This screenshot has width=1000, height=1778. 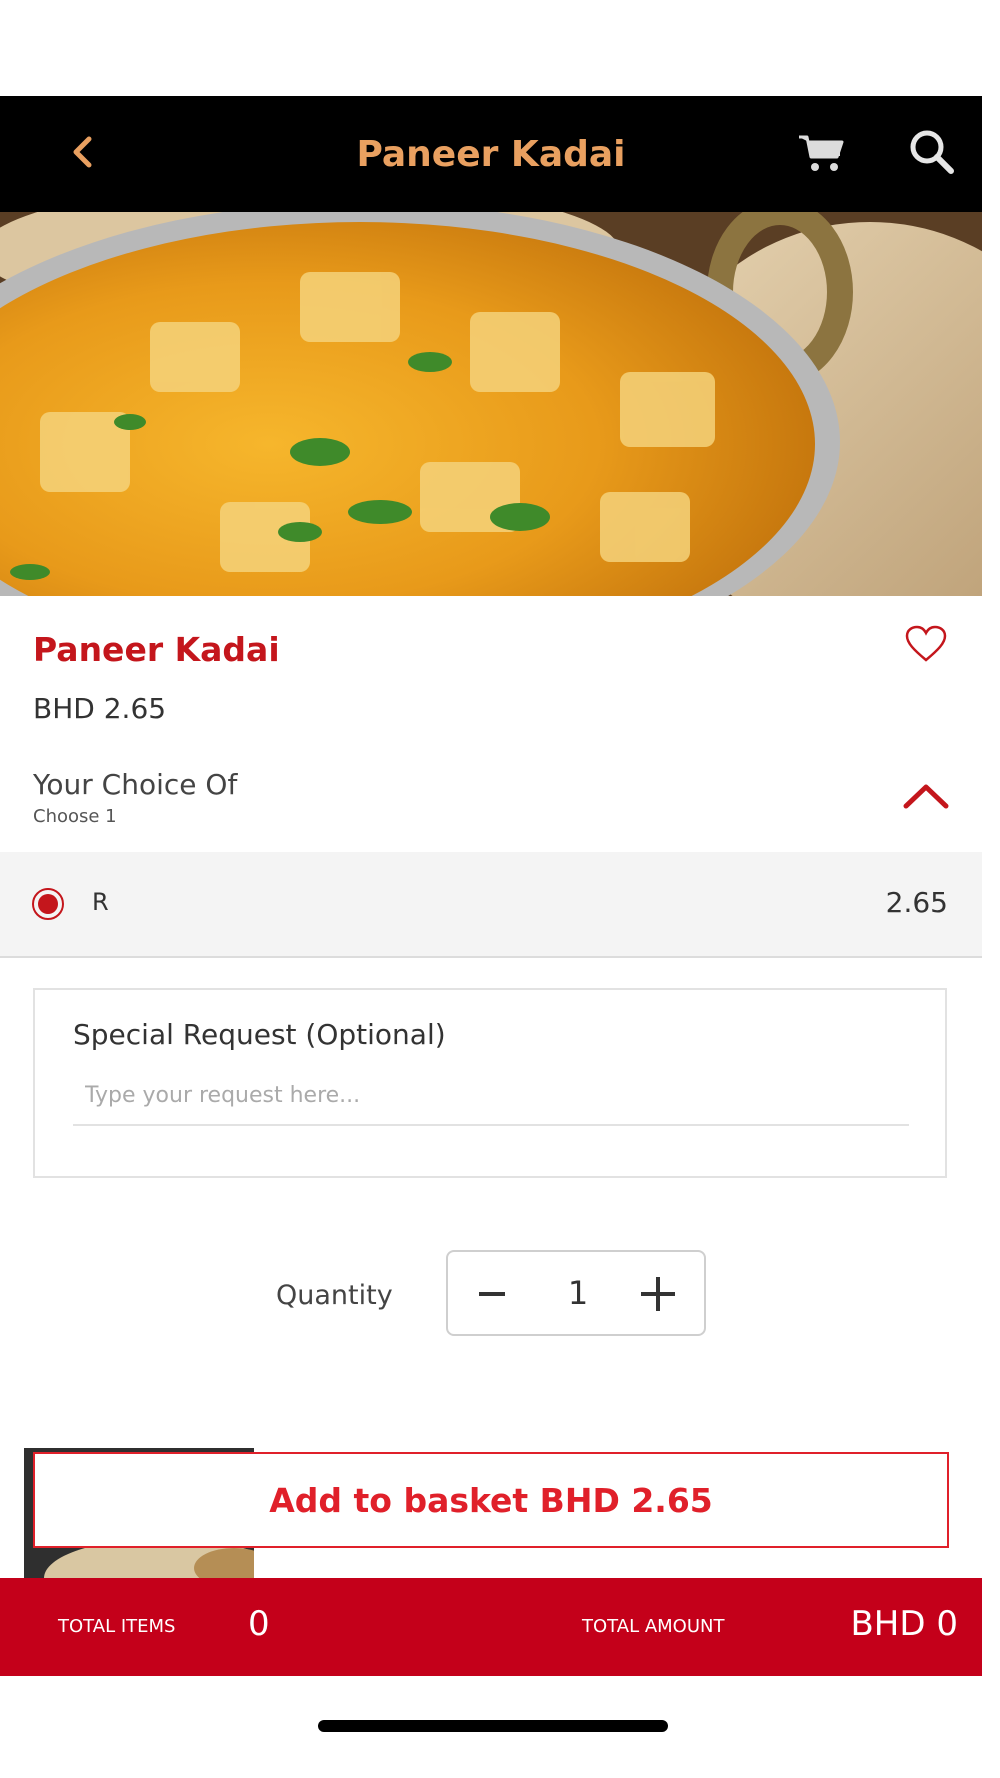 I want to click on choice-section-subtitle: Choose 1, so click(x=75, y=816).